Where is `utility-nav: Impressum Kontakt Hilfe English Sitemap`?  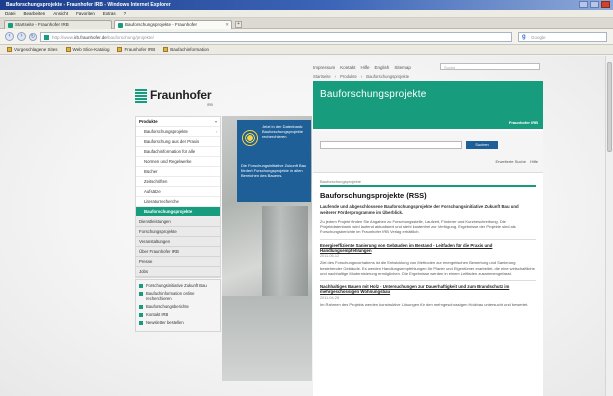
utility-nav: Impressum Kontakt Hilfe English Sitemap is located at coordinates (362, 67).